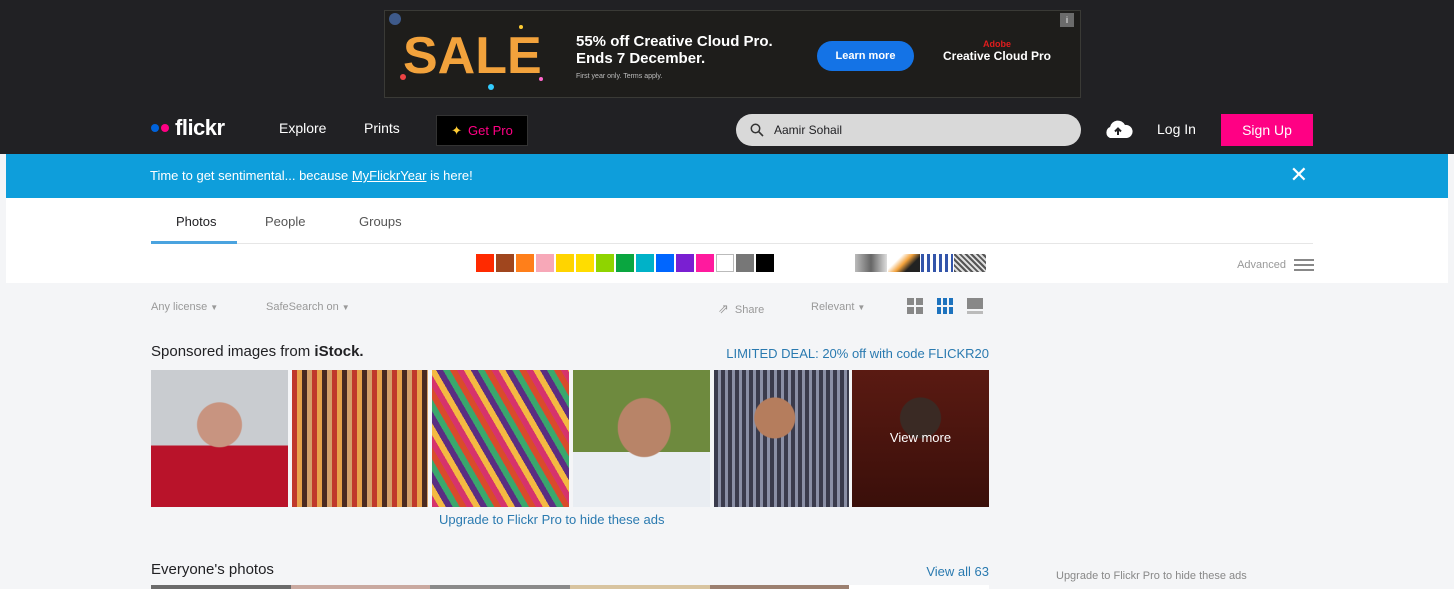 Image resolution: width=1454 pixels, height=589 pixels. I want to click on banner-text-prefix: Time to get sentimental... because, so click(251, 175).